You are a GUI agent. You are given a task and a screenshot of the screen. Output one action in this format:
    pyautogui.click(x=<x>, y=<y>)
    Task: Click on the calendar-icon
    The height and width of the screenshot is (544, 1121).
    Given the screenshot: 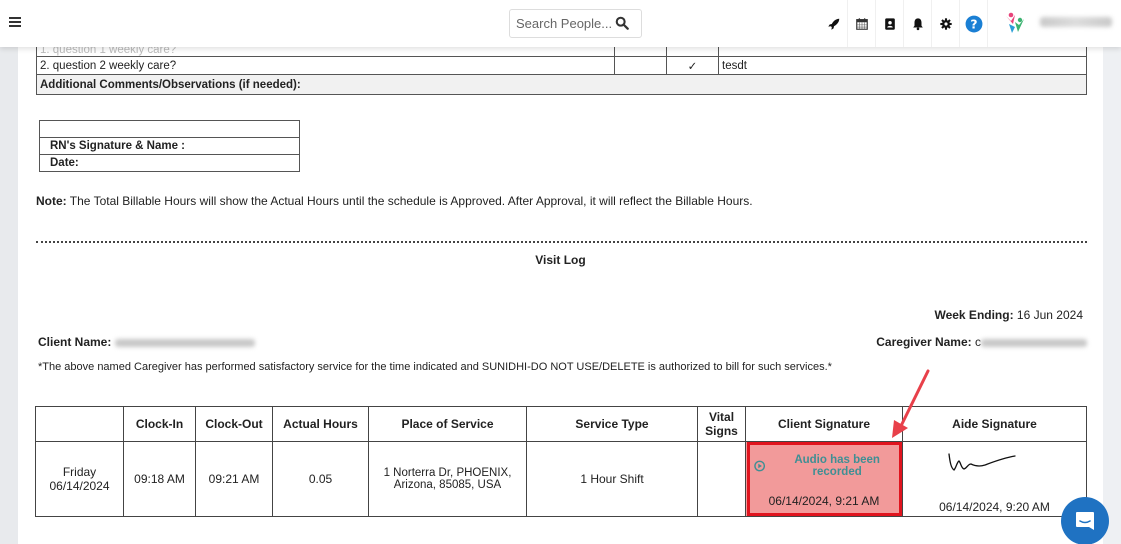 What is the action you would take?
    pyautogui.click(x=862, y=23)
    